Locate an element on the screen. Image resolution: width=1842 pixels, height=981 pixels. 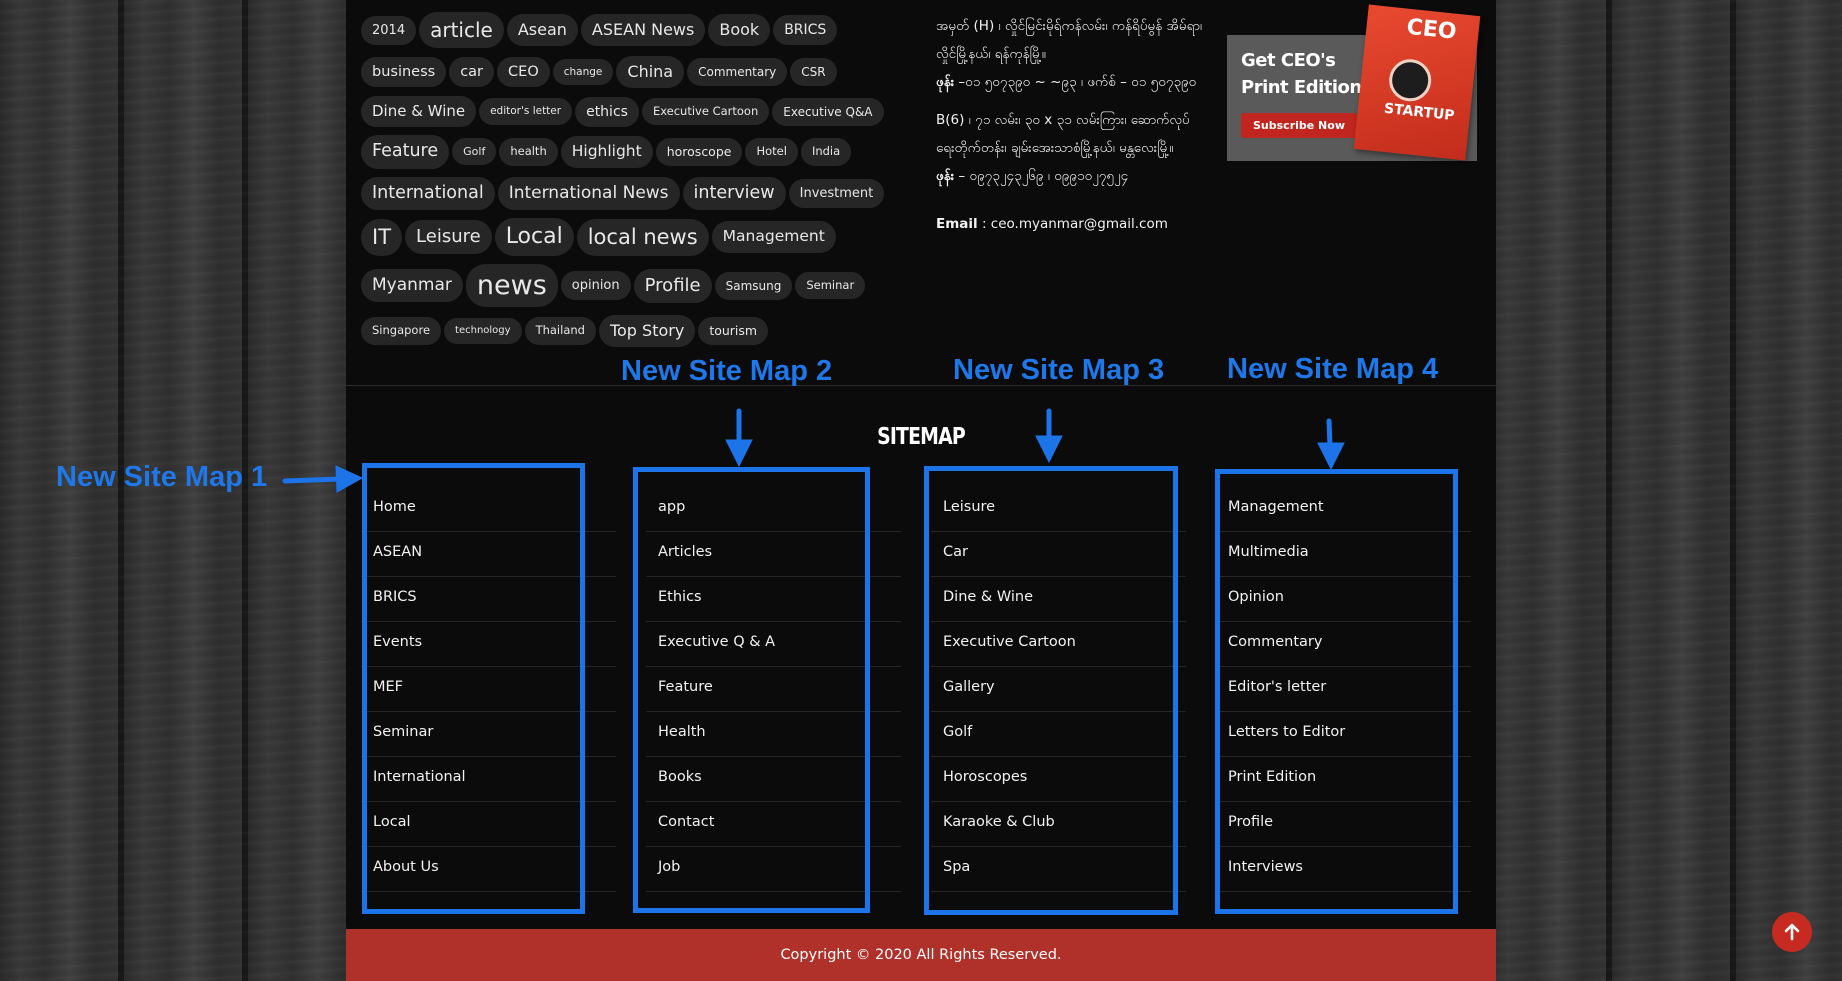
tag-link: technology is located at coordinates (483, 331).